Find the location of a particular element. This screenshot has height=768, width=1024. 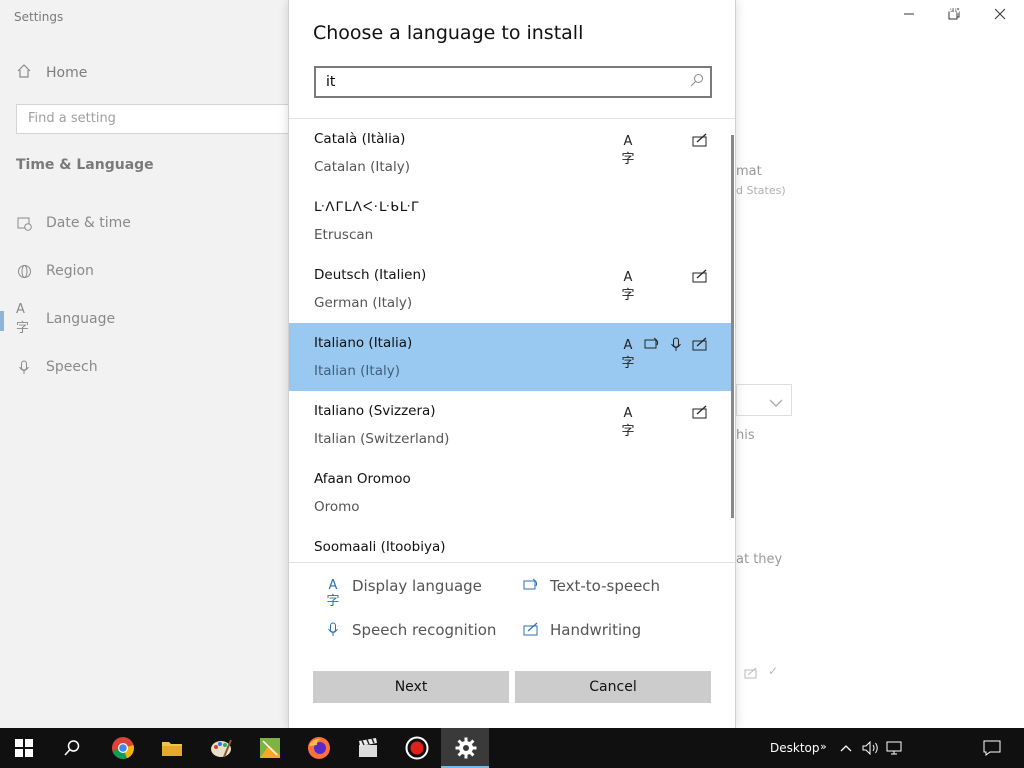

nav-item-language: A字 Language is located at coordinates (66, 319).